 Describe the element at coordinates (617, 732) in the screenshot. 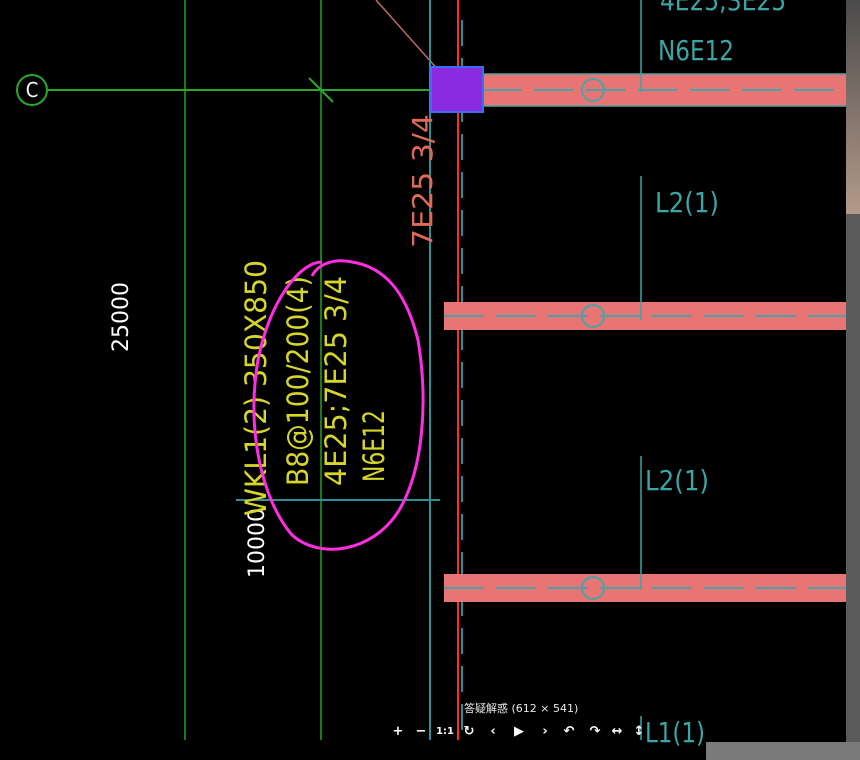

I see `flip-horizontal-button: ↔` at that location.